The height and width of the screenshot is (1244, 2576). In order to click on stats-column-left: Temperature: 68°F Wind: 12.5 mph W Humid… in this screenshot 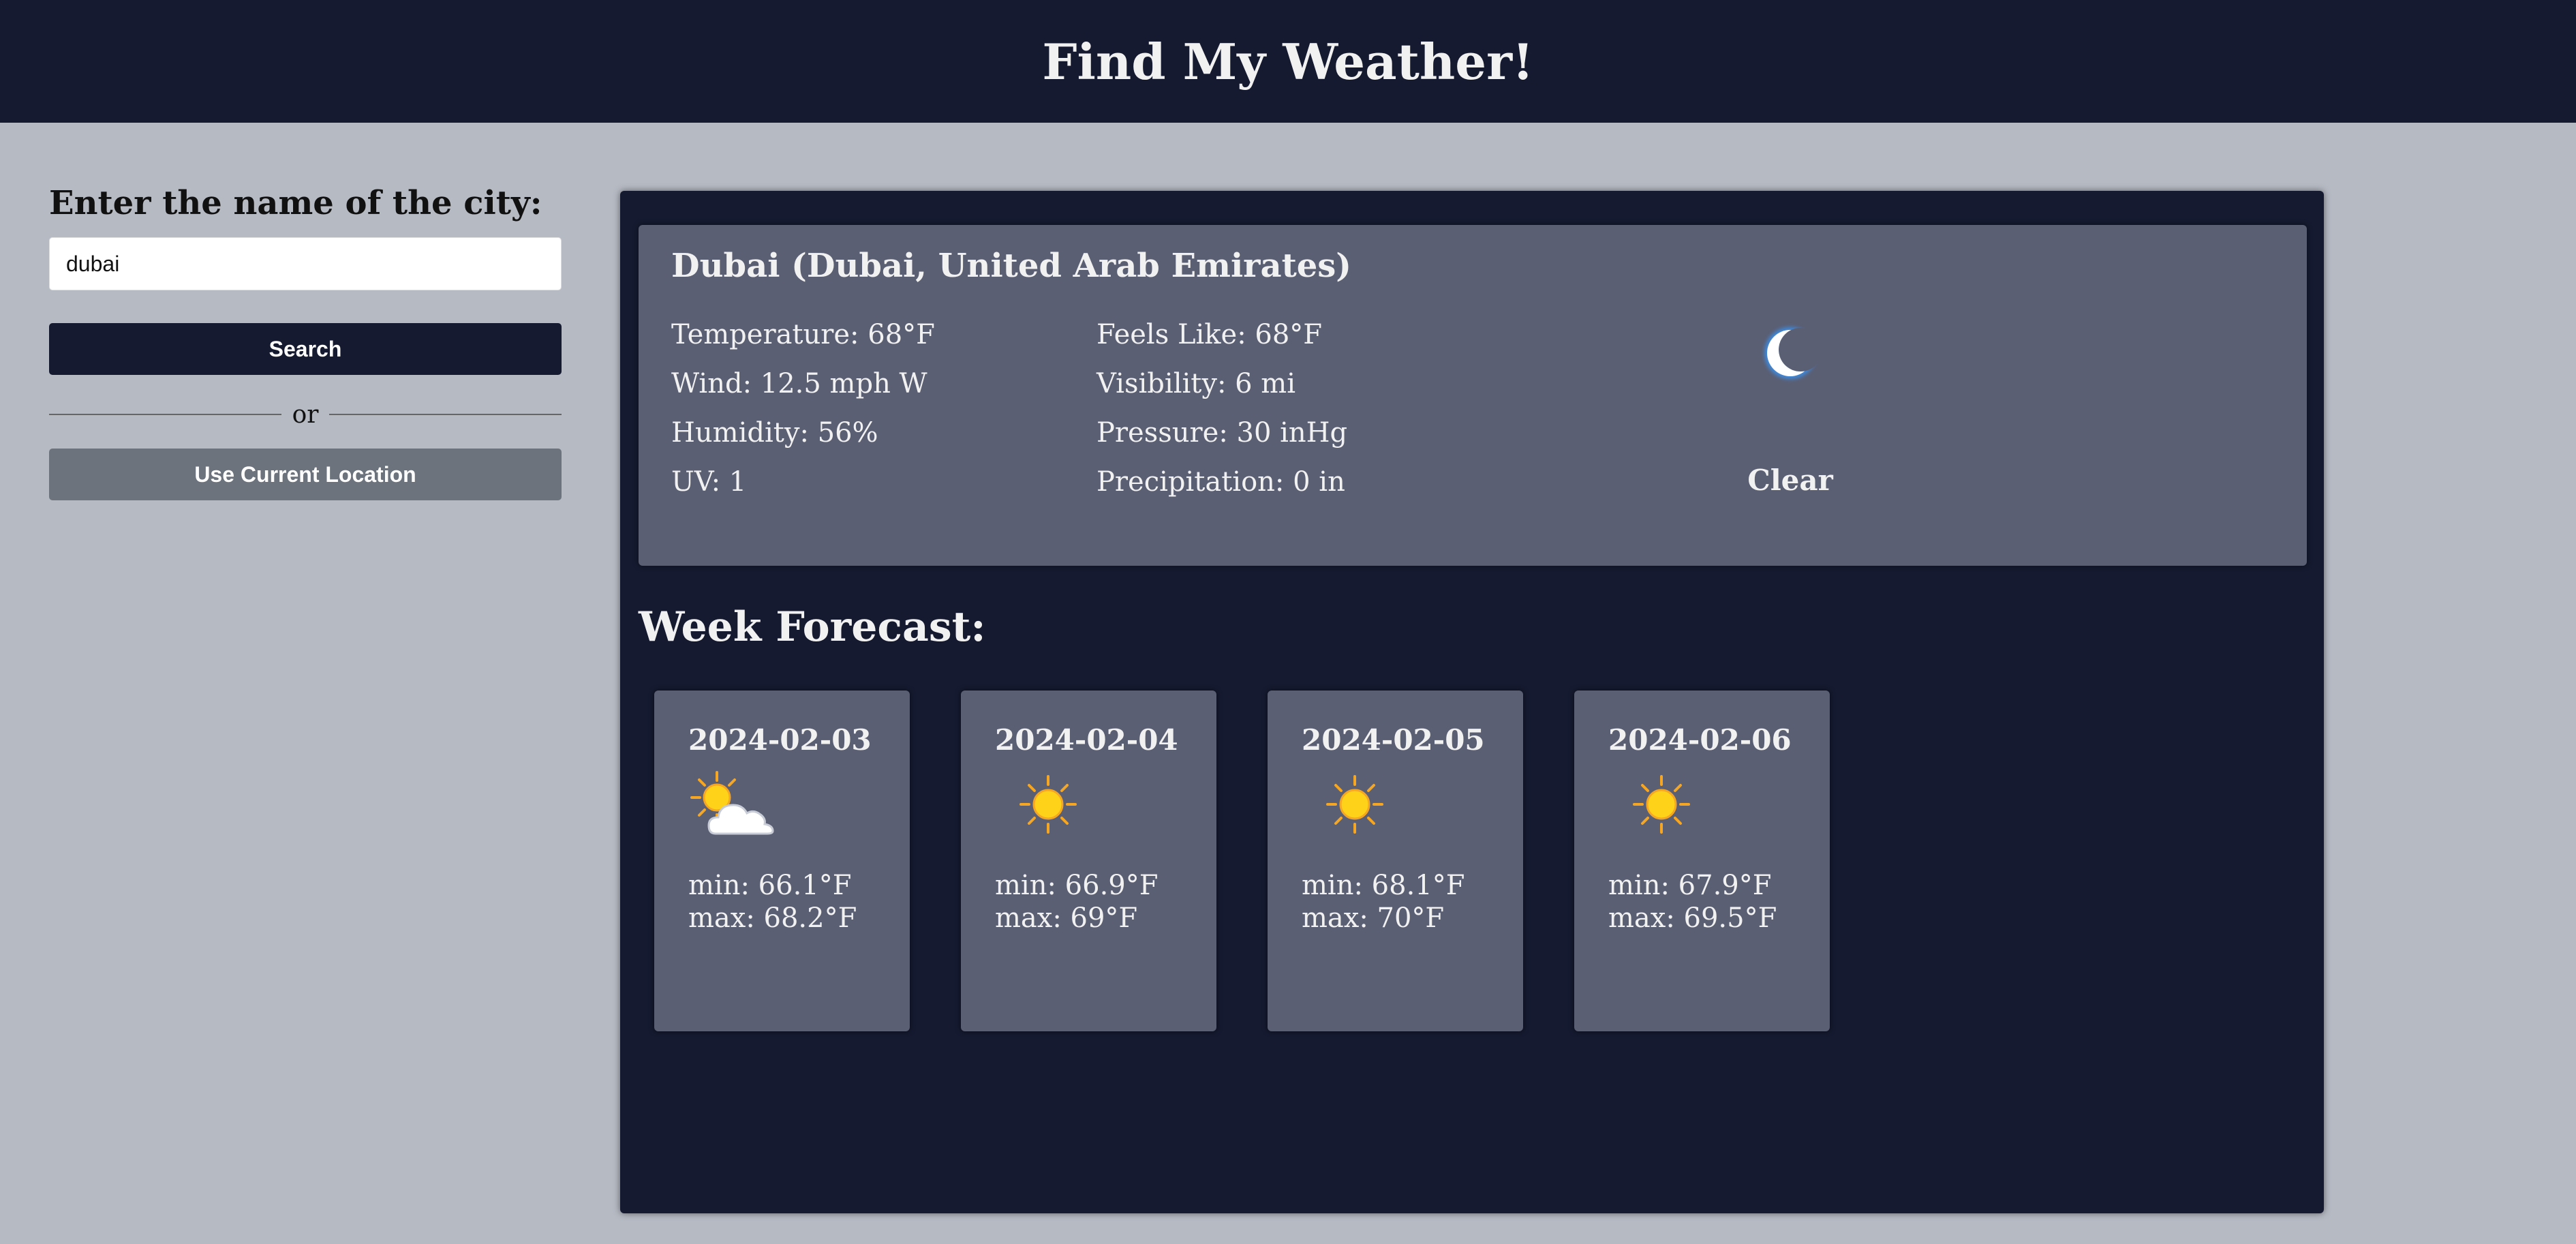, I will do `click(882, 417)`.